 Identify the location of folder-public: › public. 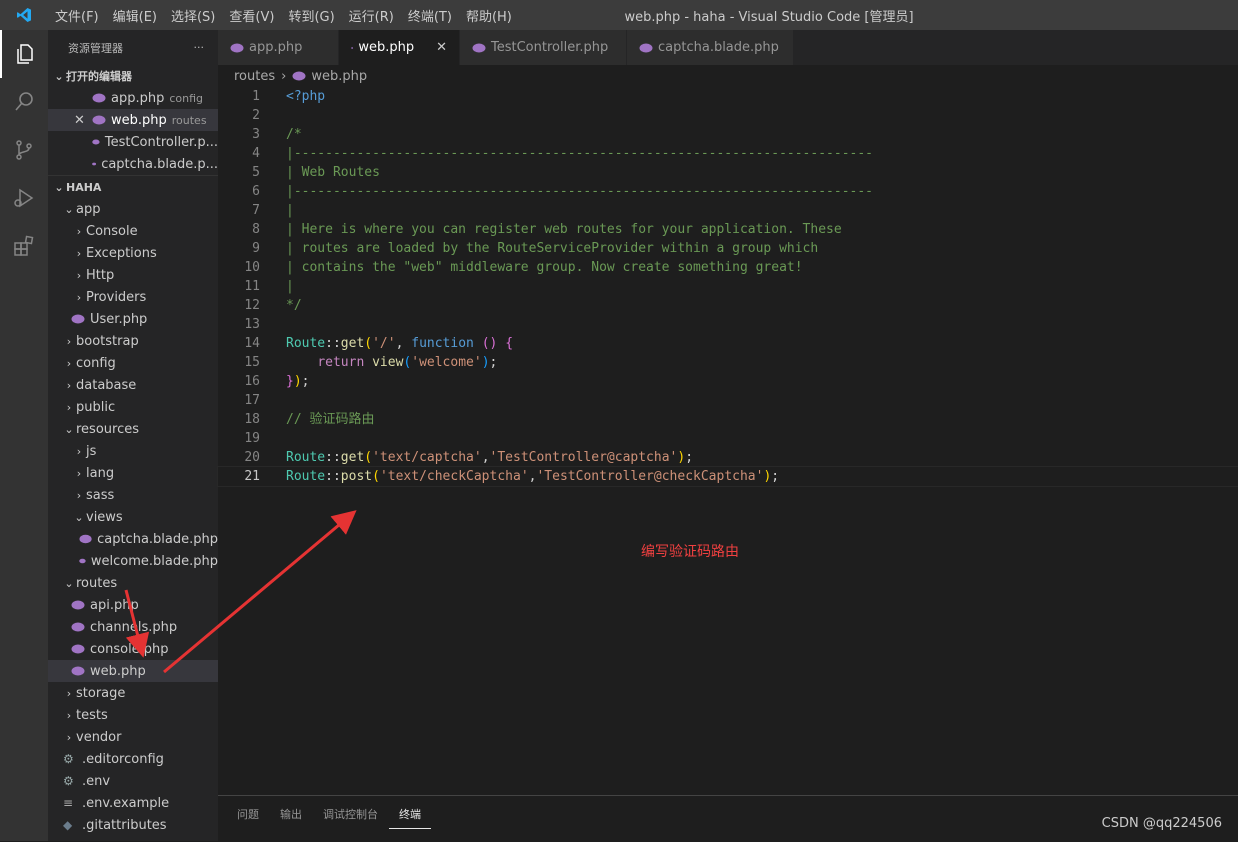
(133, 407).